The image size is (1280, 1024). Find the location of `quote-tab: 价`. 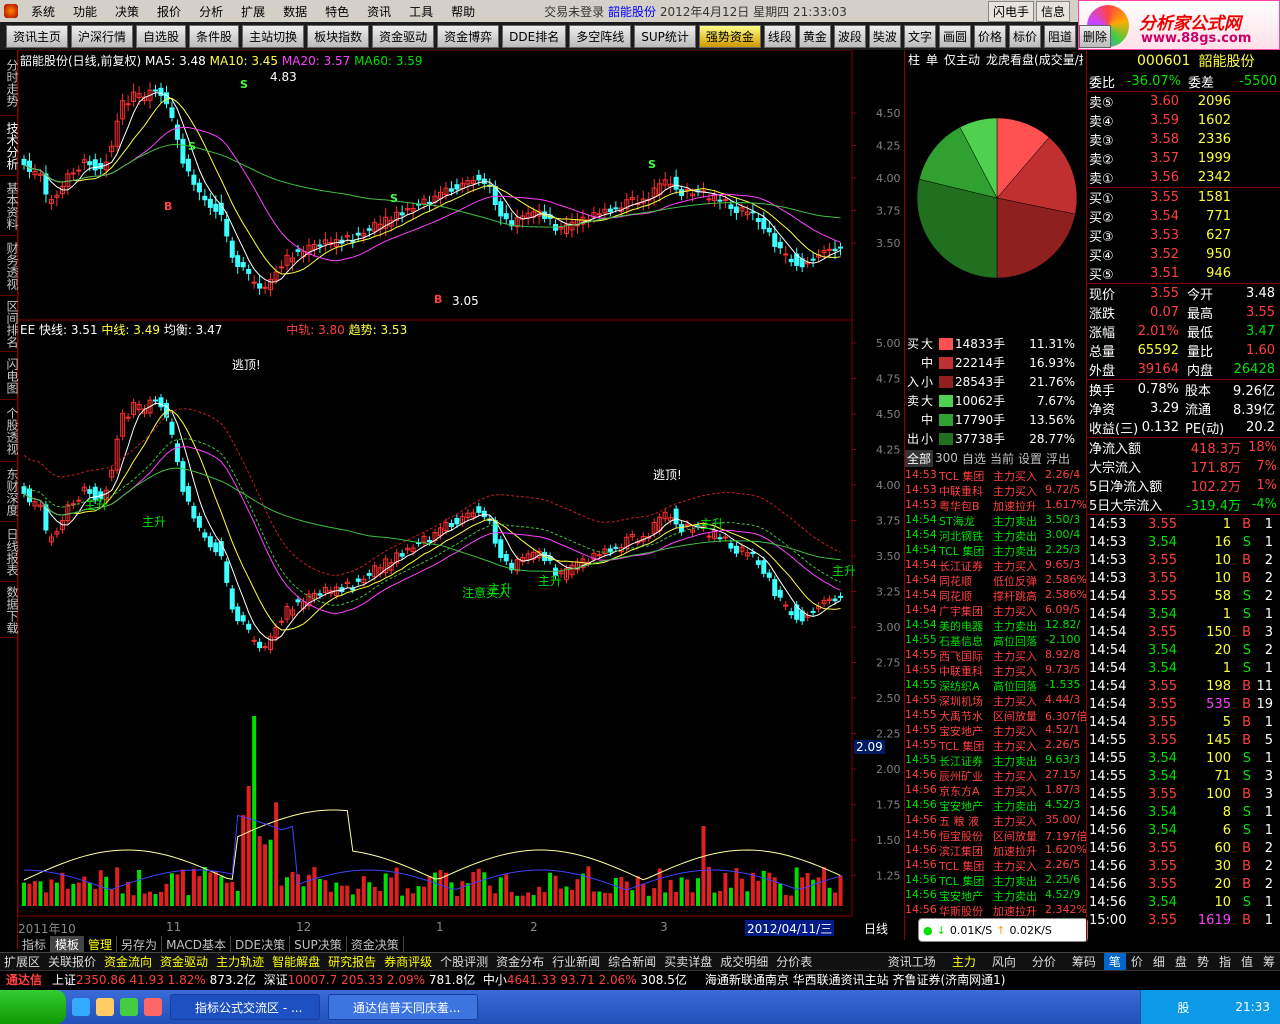

quote-tab: 价 is located at coordinates (1137, 961).